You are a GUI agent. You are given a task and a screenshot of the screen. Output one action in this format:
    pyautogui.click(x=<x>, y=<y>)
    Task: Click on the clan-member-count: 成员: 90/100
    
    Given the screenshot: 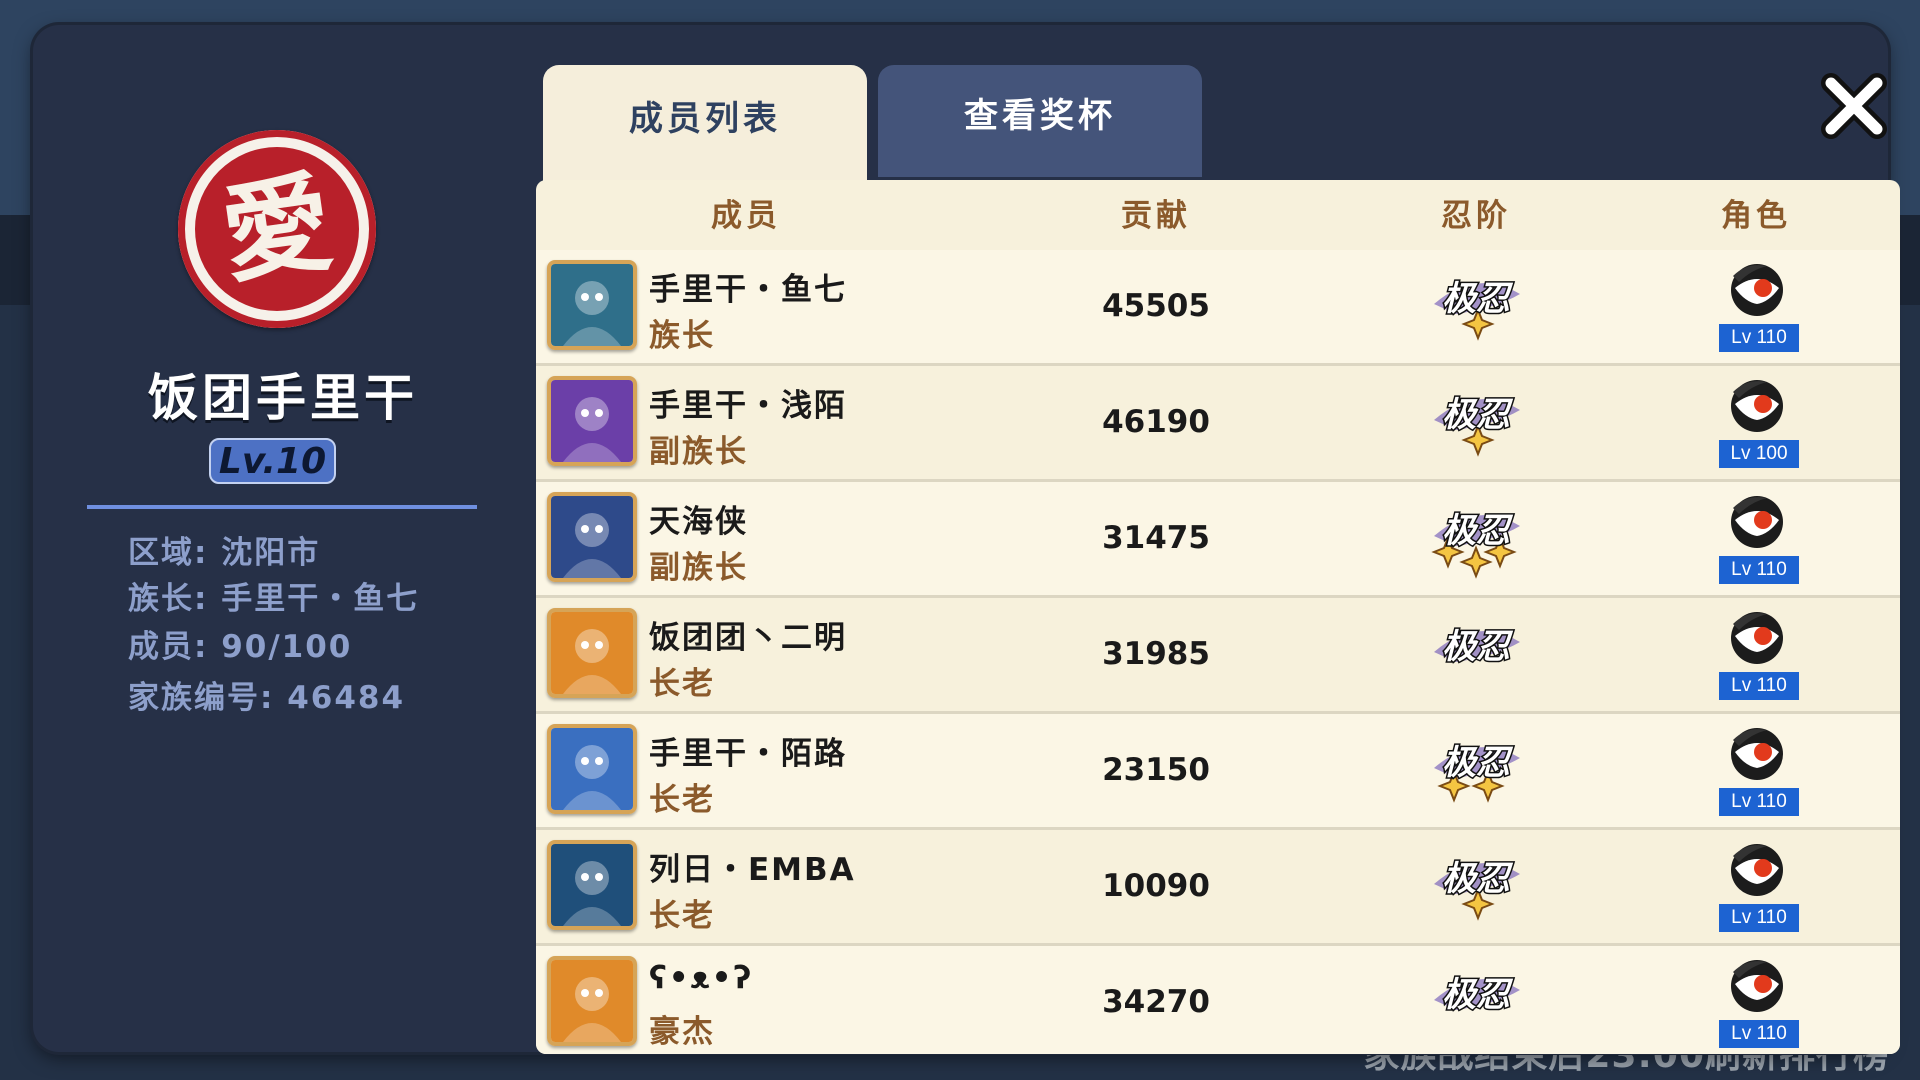 What is the action you would take?
    pyautogui.click(x=240, y=647)
    